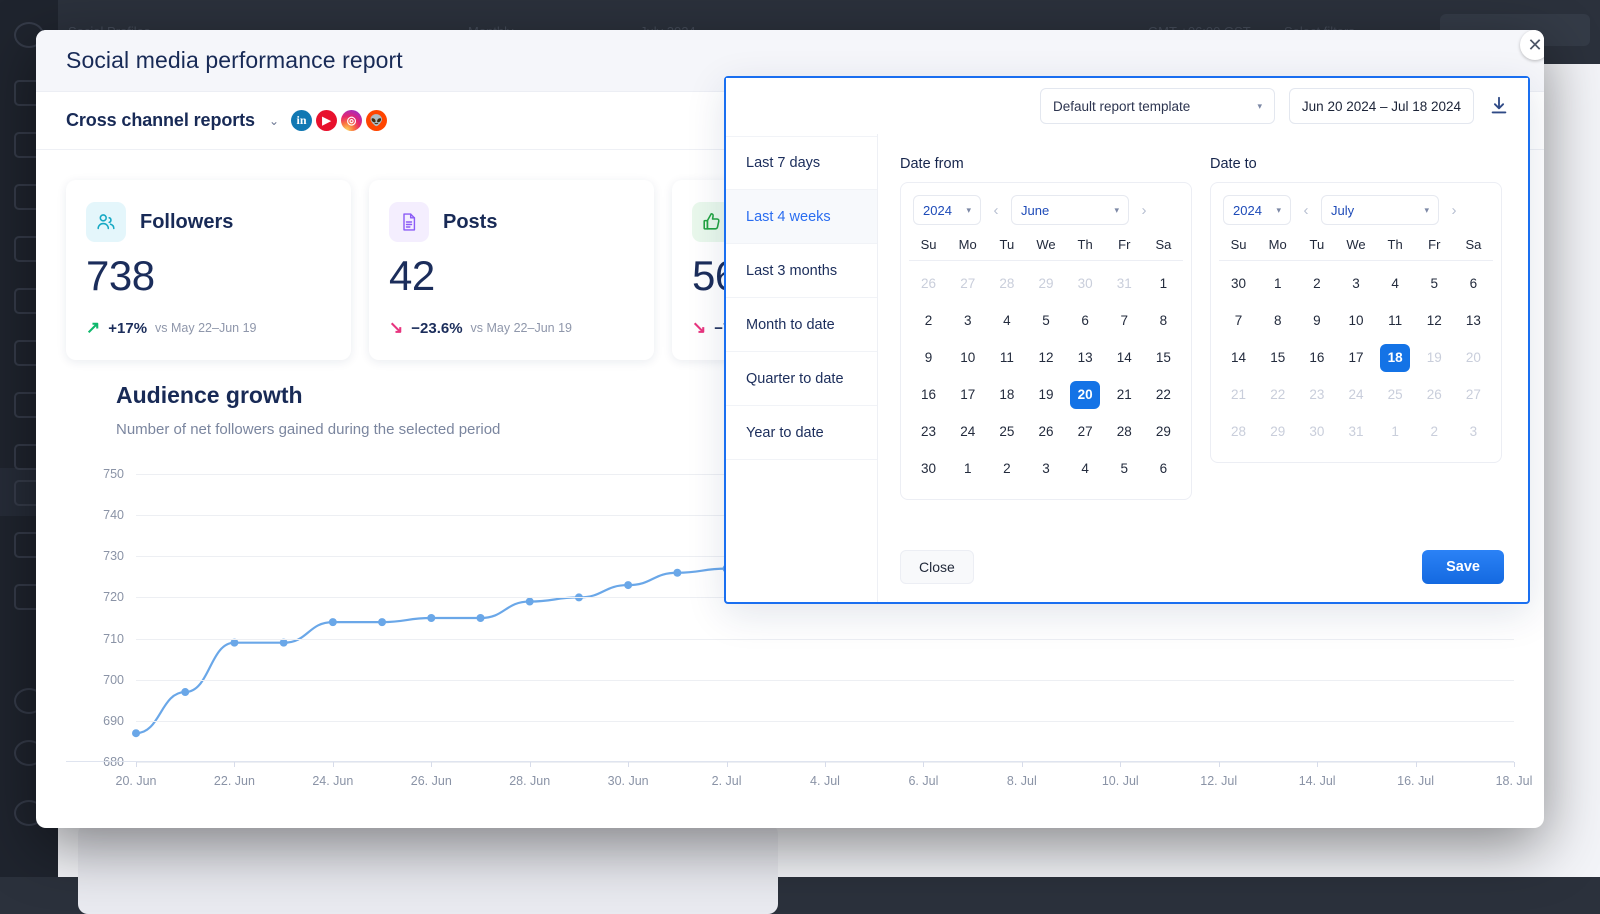  I want to click on calendar-divider, so click(1046, 260).